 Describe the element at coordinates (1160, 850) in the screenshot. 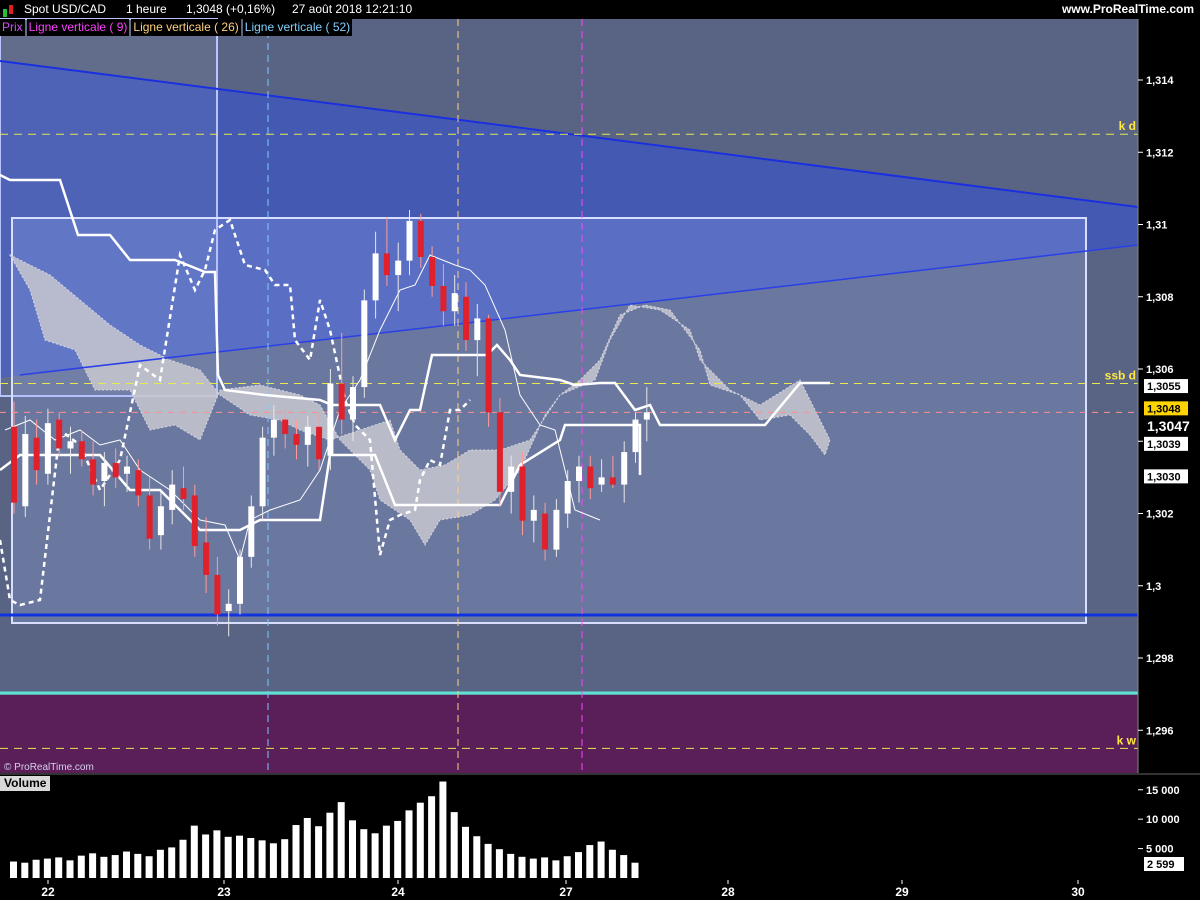

I see `volume-tick-label: 5 000` at that location.